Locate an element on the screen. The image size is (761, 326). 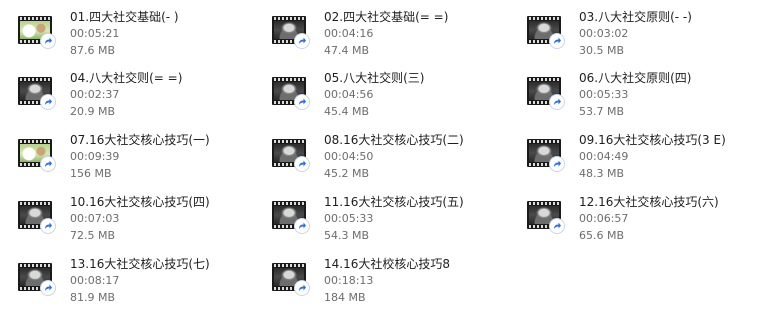
file-meta: 03.八大社交原则(- -) 00:03:02 30.5 MB is located at coordinates (670, 34).